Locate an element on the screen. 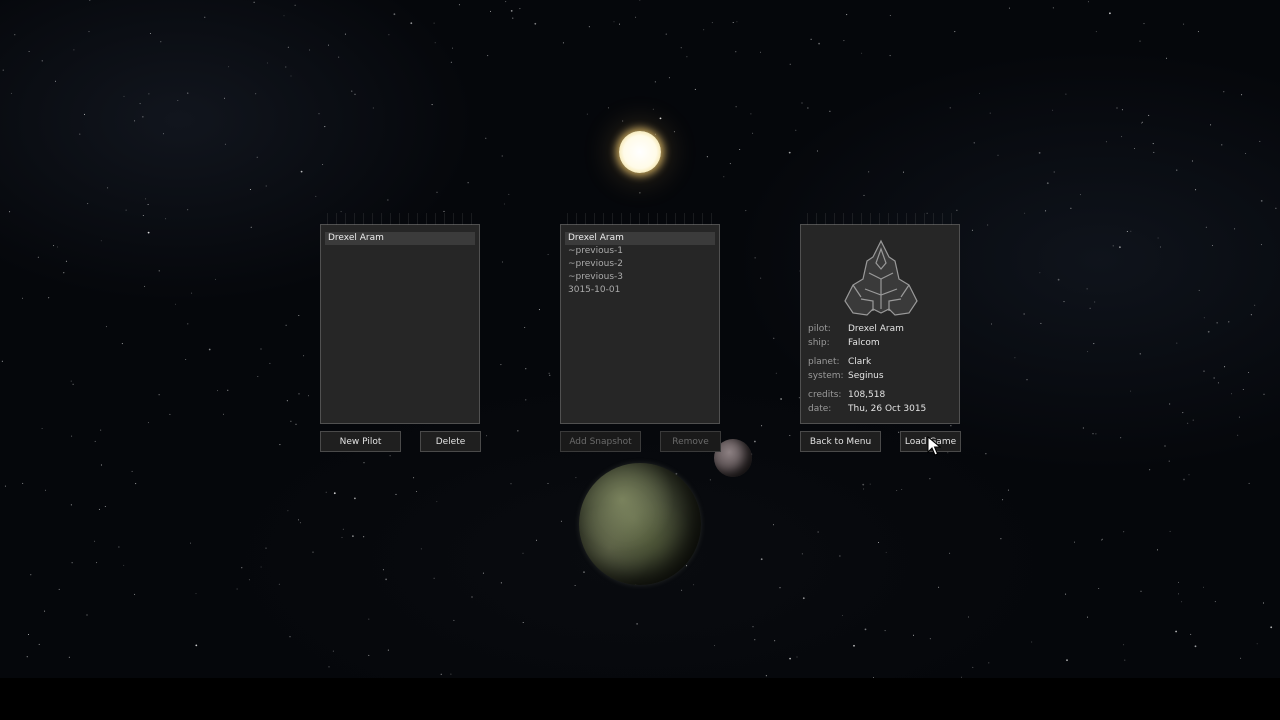  back-to-menu-button: Back to Menu is located at coordinates (840, 441).